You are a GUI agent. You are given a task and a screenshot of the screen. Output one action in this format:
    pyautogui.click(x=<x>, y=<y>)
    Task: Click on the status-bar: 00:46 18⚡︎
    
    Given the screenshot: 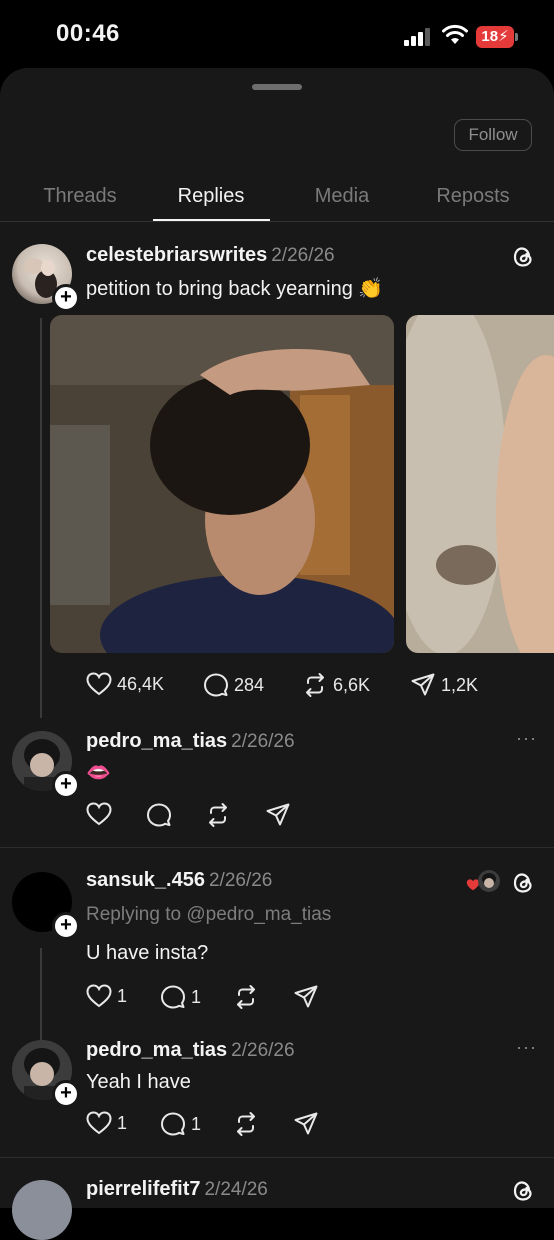 What is the action you would take?
    pyautogui.click(x=277, y=35)
    